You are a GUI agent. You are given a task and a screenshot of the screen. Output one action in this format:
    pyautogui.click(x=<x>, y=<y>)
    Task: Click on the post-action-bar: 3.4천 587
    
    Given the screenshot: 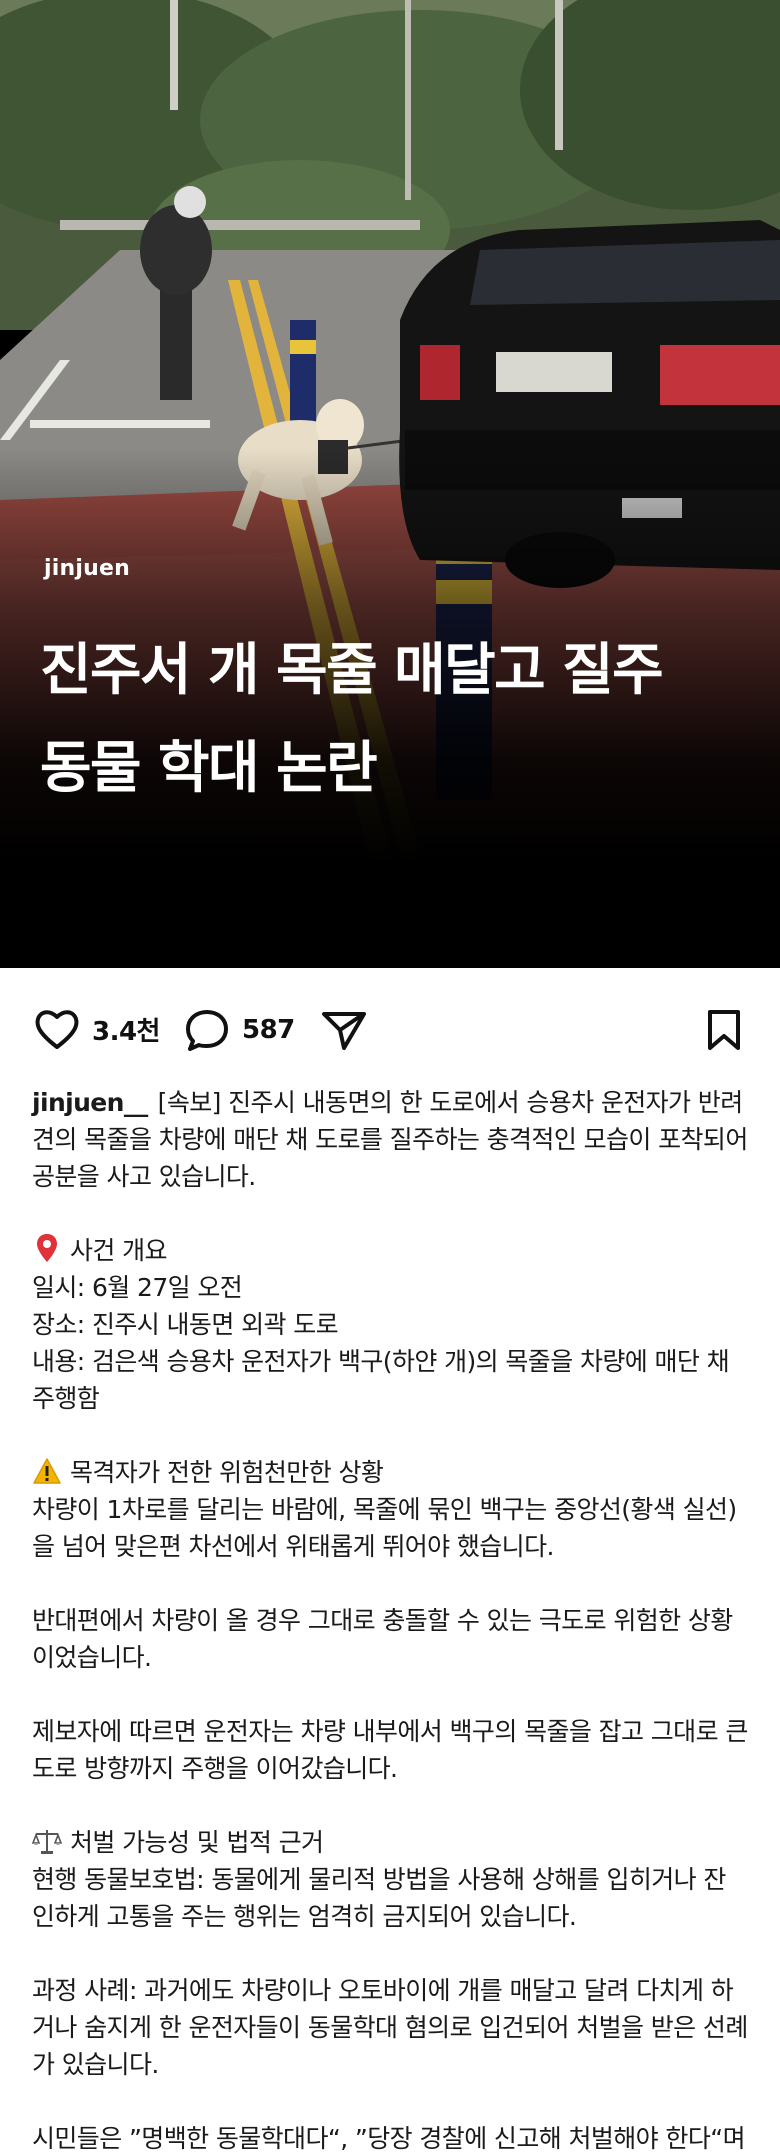 What is the action you would take?
    pyautogui.click(x=390, y=1026)
    